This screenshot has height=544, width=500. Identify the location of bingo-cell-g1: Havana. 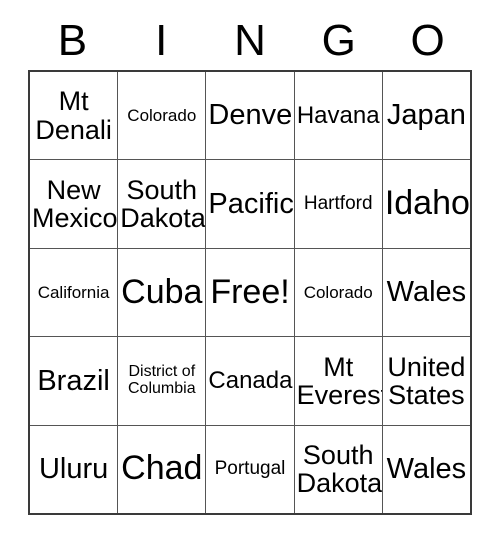
(339, 116).